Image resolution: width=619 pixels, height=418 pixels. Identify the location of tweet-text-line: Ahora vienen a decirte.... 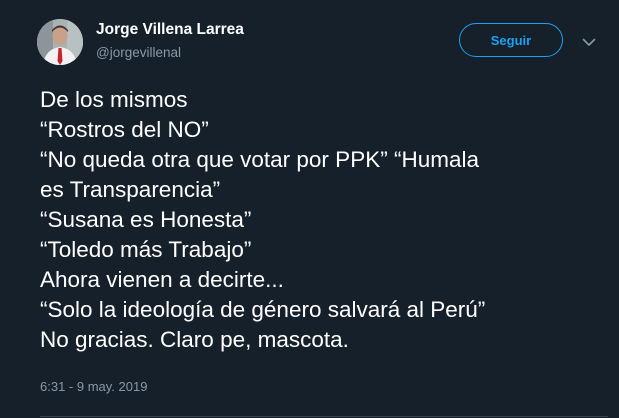
(162, 279).